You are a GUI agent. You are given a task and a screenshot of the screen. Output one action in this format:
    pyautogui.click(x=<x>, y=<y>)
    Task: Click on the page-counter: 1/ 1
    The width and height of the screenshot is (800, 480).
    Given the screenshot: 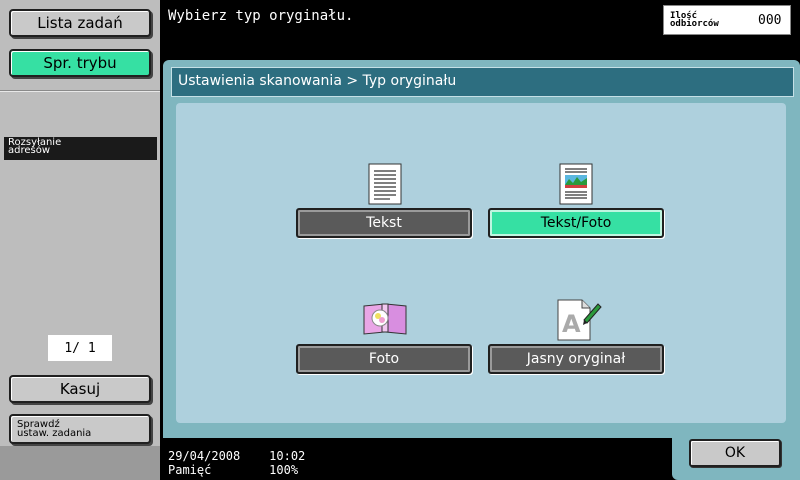 What is the action you would take?
    pyautogui.click(x=80, y=348)
    